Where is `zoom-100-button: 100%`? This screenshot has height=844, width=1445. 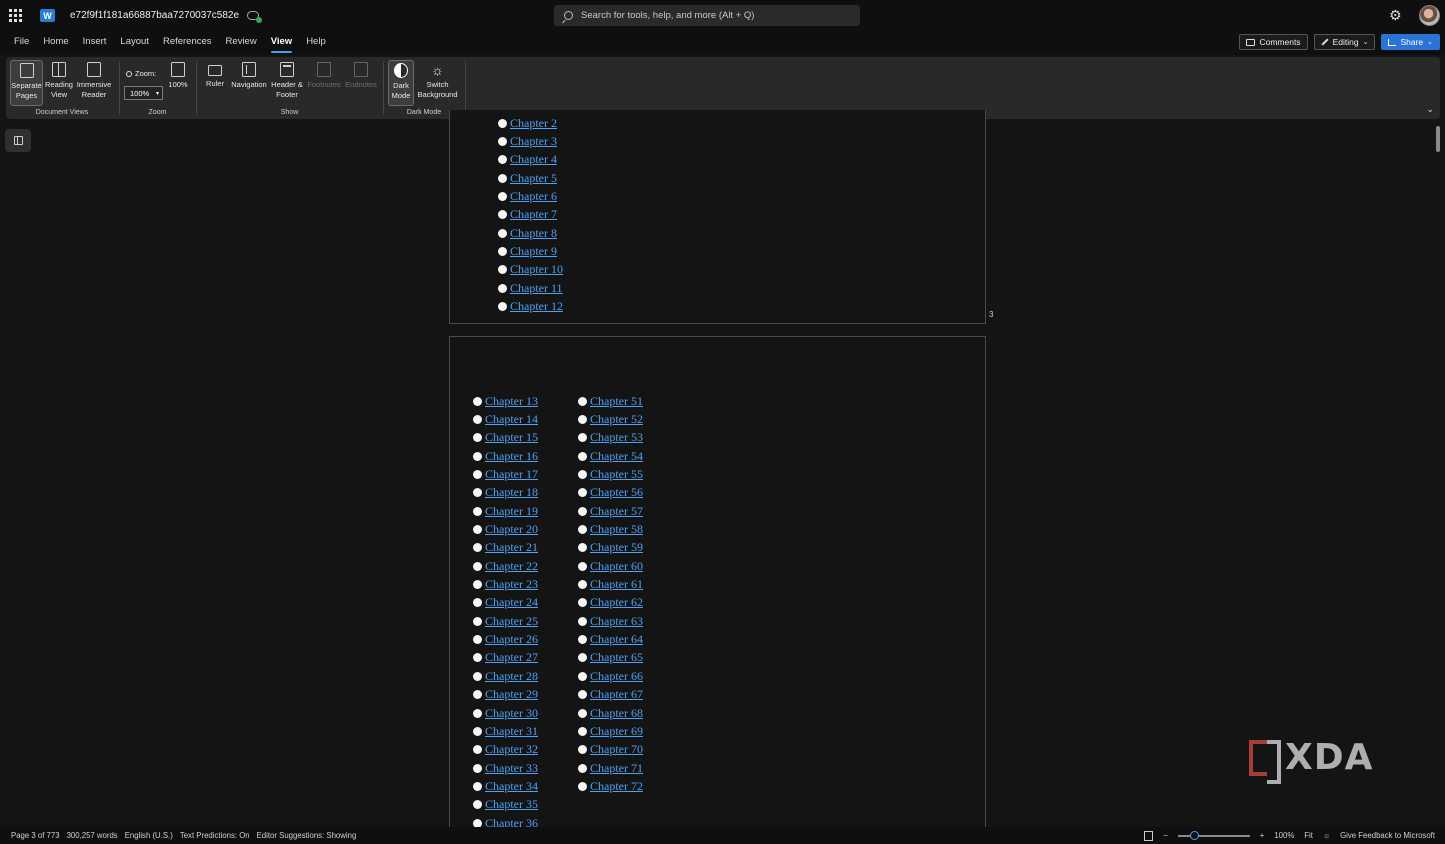 zoom-100-button: 100% is located at coordinates (178, 75).